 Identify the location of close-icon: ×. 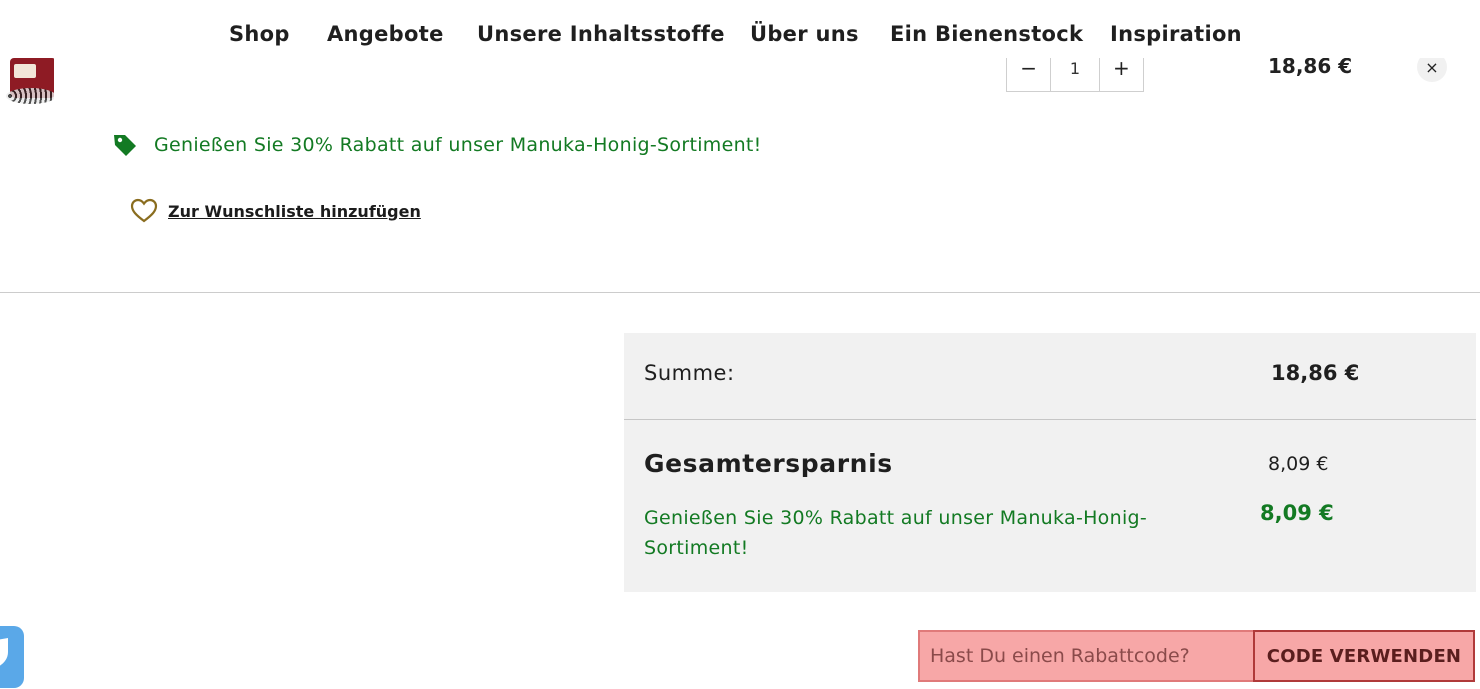
(1432, 67).